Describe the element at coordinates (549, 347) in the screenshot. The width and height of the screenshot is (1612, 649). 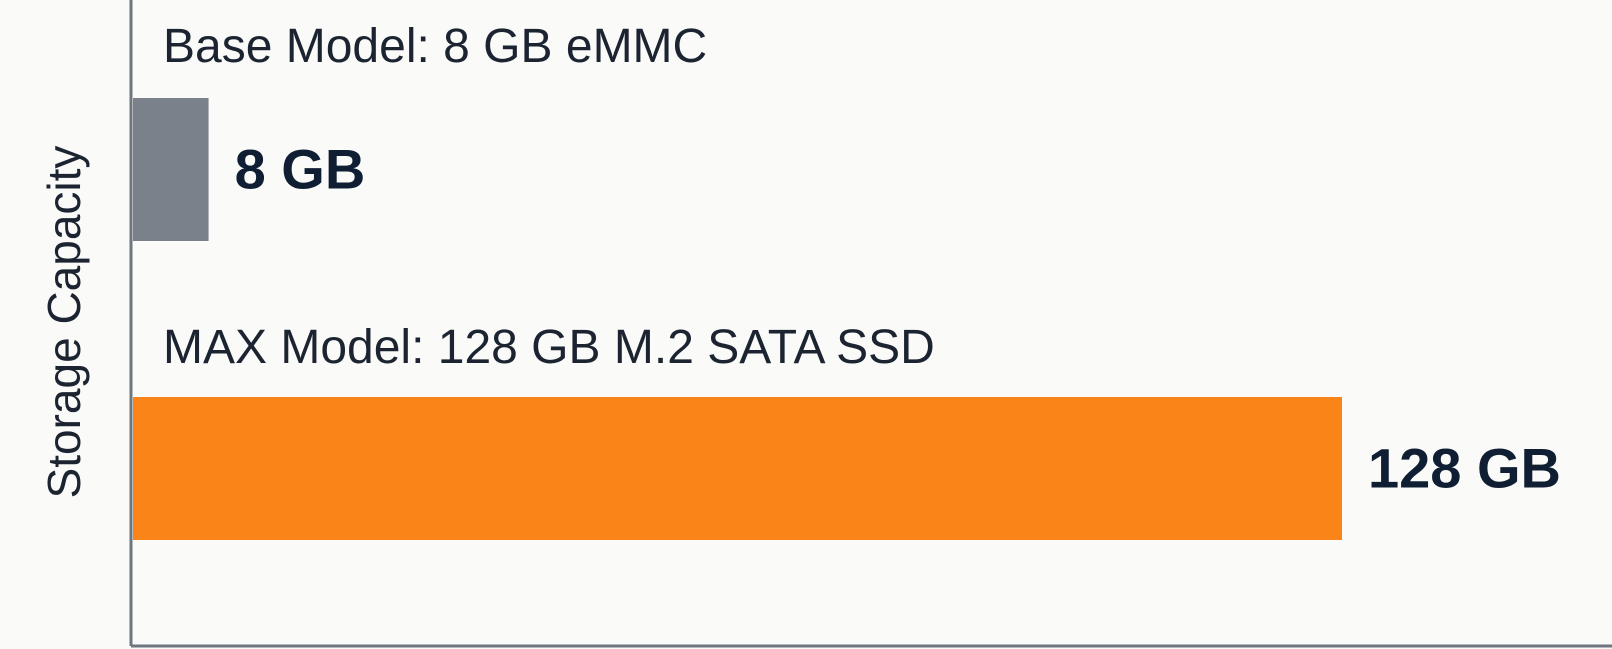
I see `category-label: MAX Model: 128 GB M.2 SATA SSD` at that location.